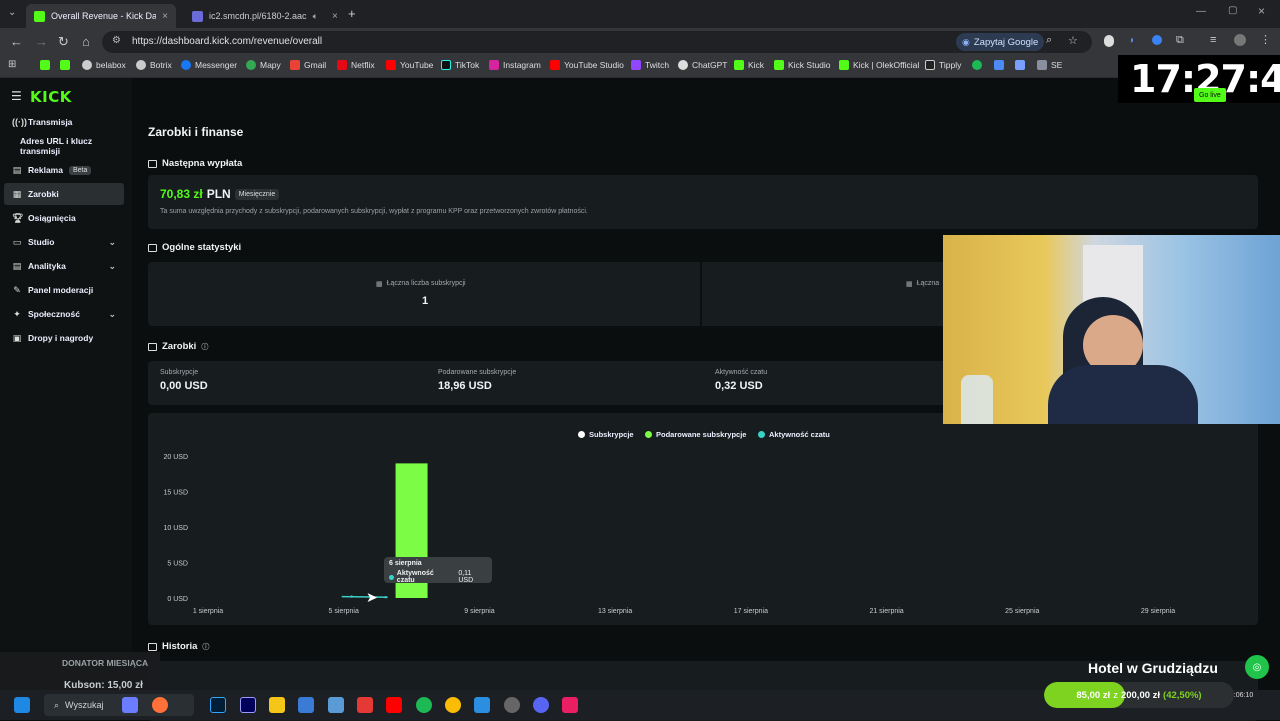 This screenshot has height=721, width=1280. Describe the element at coordinates (104, 65) in the screenshot. I see `bookmark-belabox: belabox` at that location.